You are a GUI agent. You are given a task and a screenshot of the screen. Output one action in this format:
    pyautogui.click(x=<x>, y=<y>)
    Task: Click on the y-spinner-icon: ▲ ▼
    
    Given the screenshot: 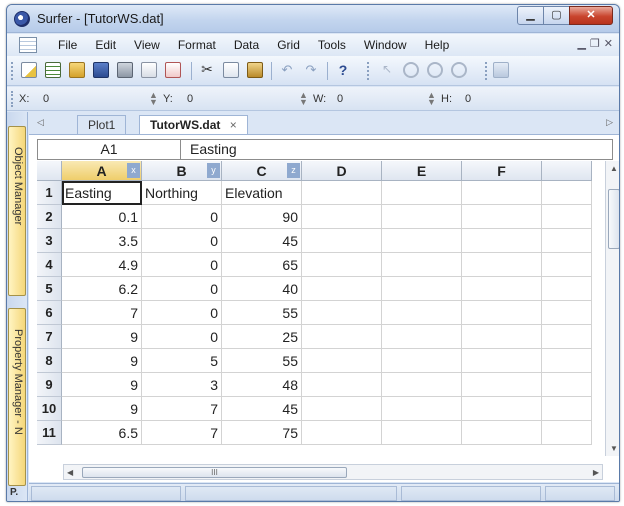 What is the action you would take?
    pyautogui.click(x=303, y=99)
    